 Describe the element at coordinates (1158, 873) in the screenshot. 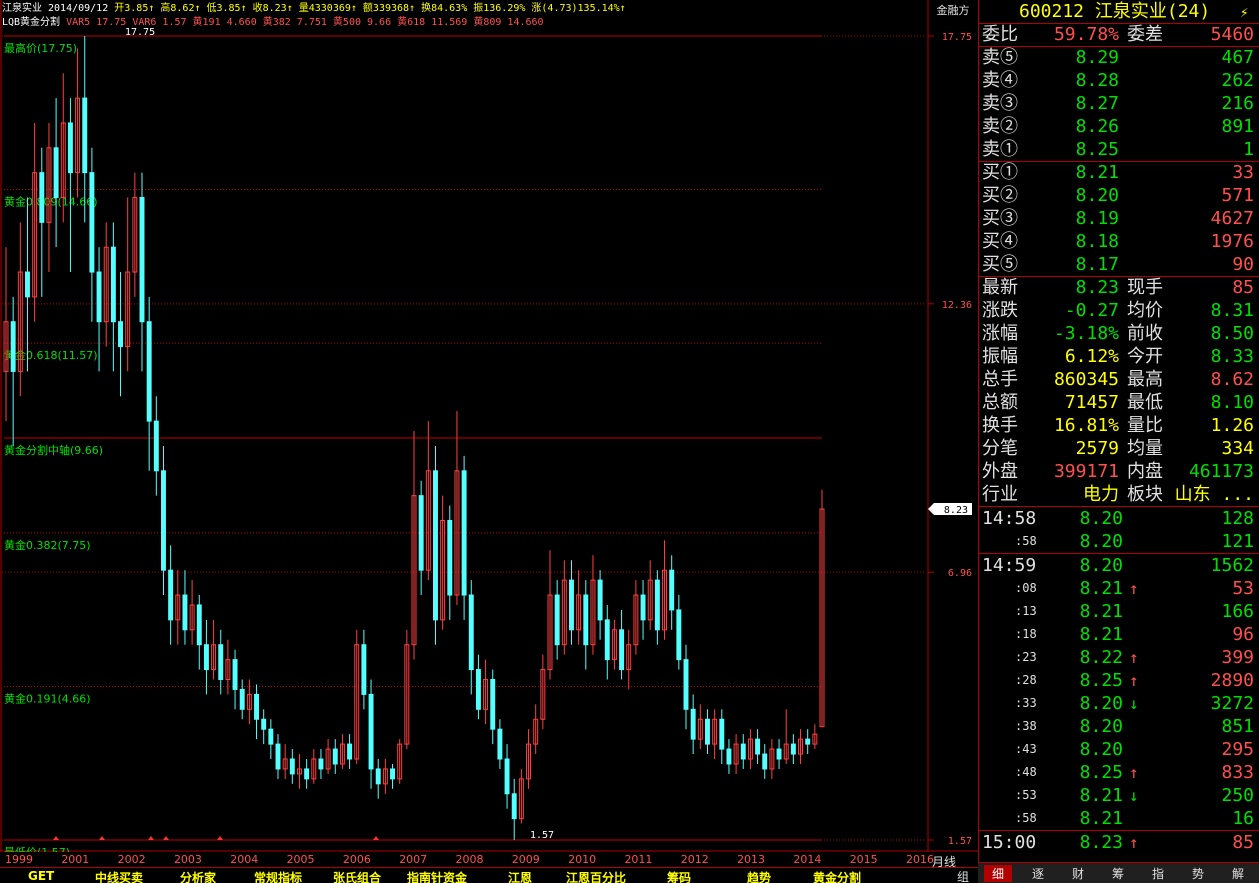

I see `panel-tab: 指` at that location.